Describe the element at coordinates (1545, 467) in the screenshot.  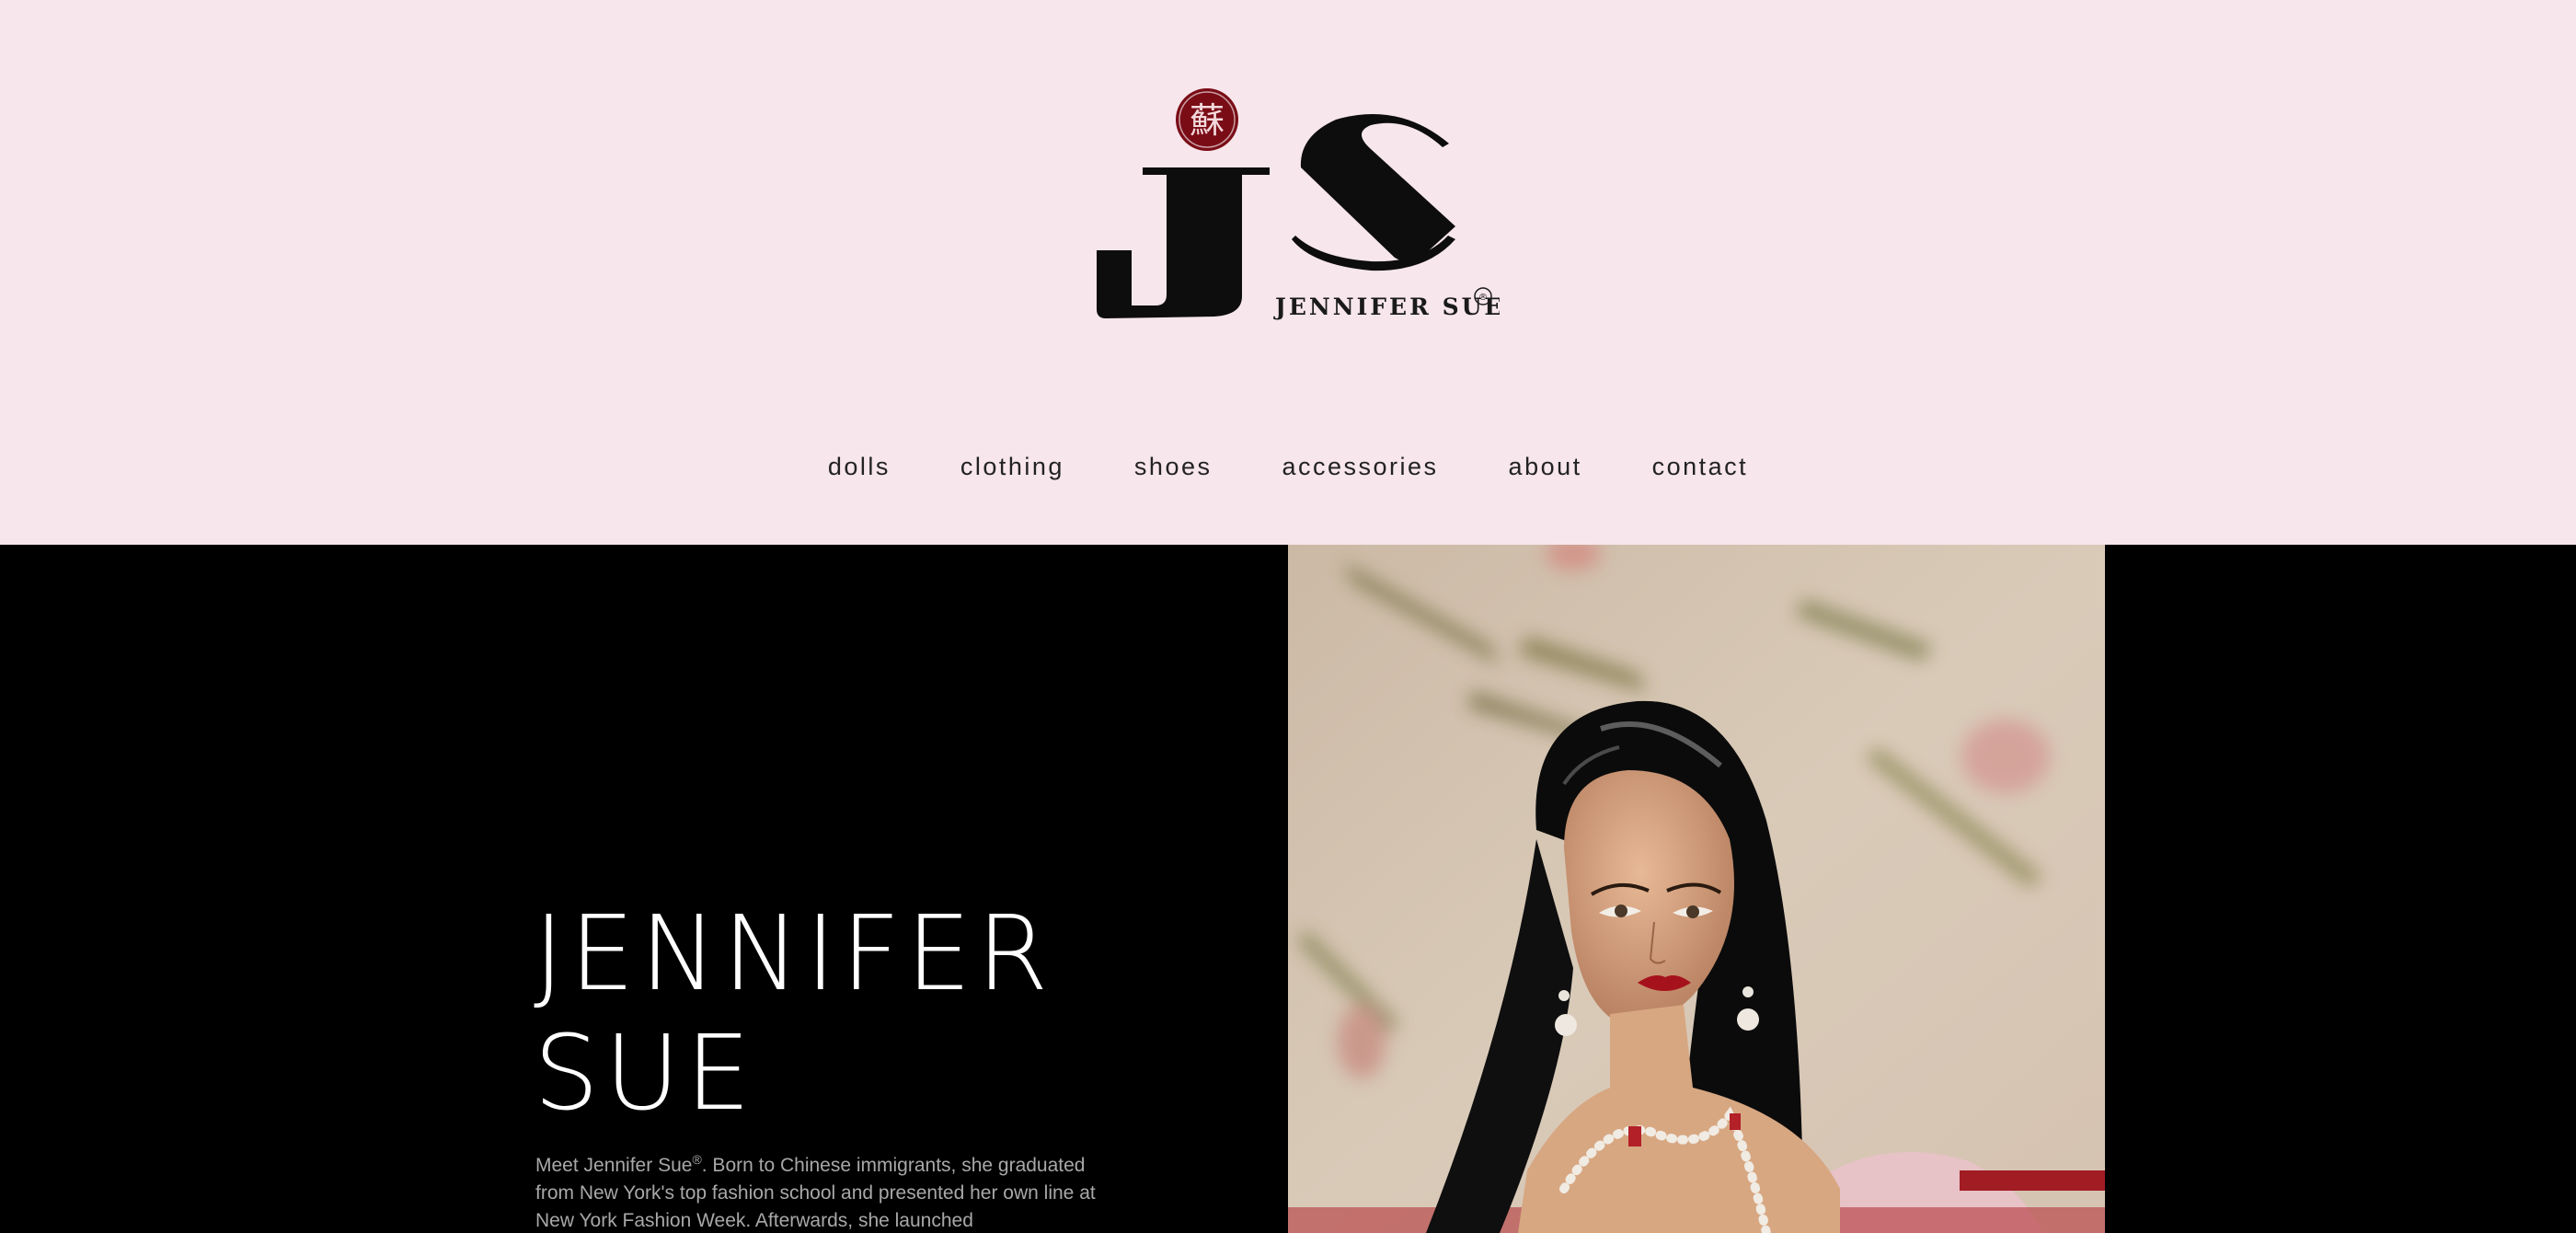
I see `nav-item-about: about` at that location.